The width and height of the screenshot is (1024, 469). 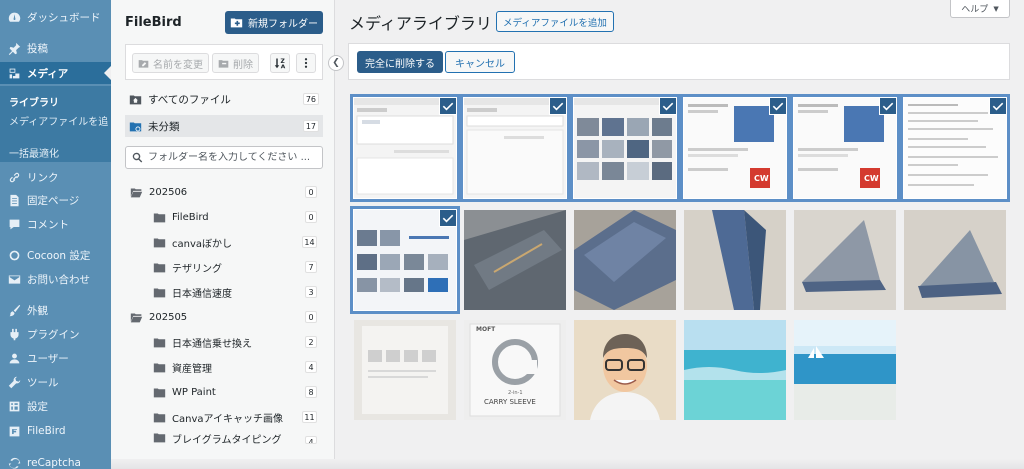 I want to click on help-tab: ヘルプ ▼, so click(x=980, y=9).